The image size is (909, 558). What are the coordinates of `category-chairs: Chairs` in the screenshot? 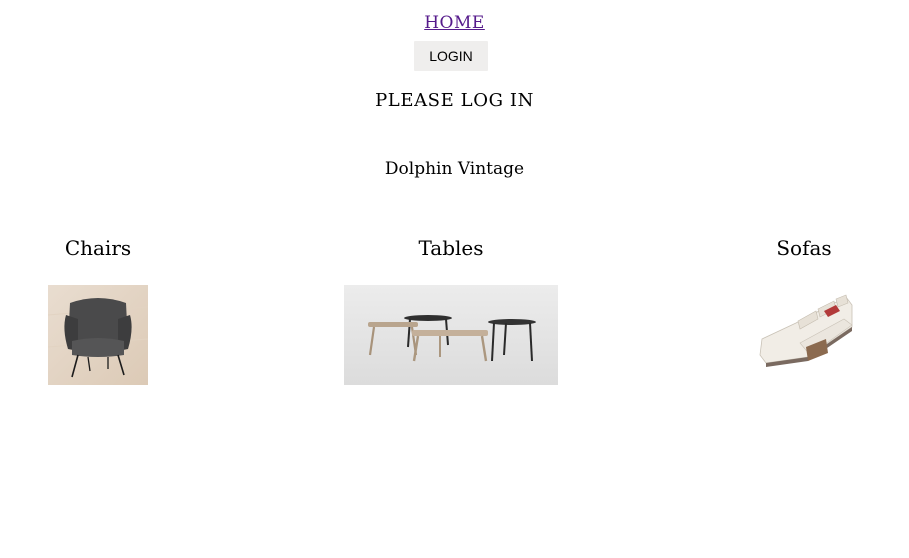 It's located at (98, 310).